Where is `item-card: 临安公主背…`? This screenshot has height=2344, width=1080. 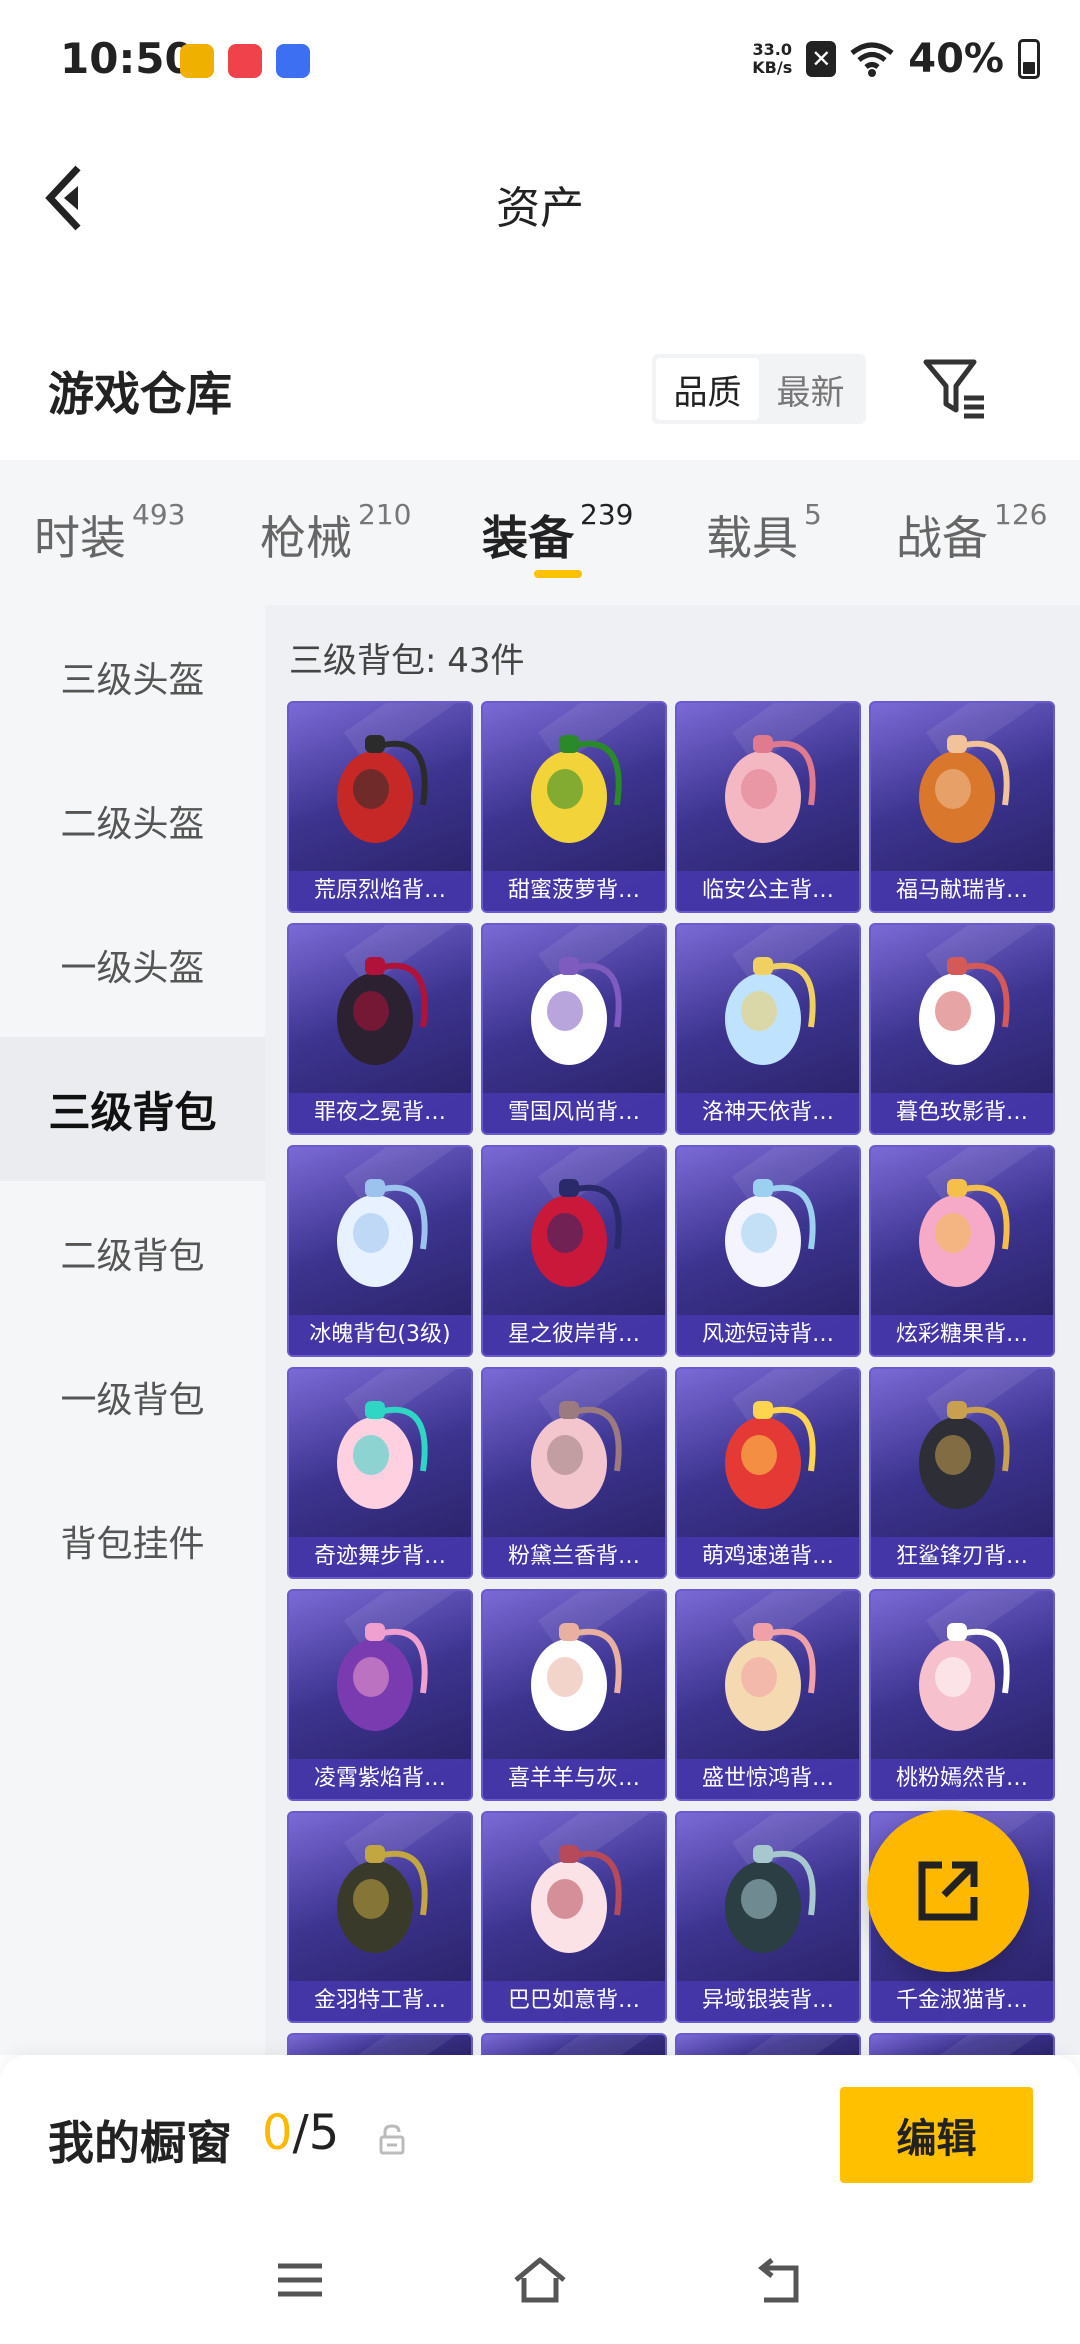 item-card: 临安公主背… is located at coordinates (768, 807).